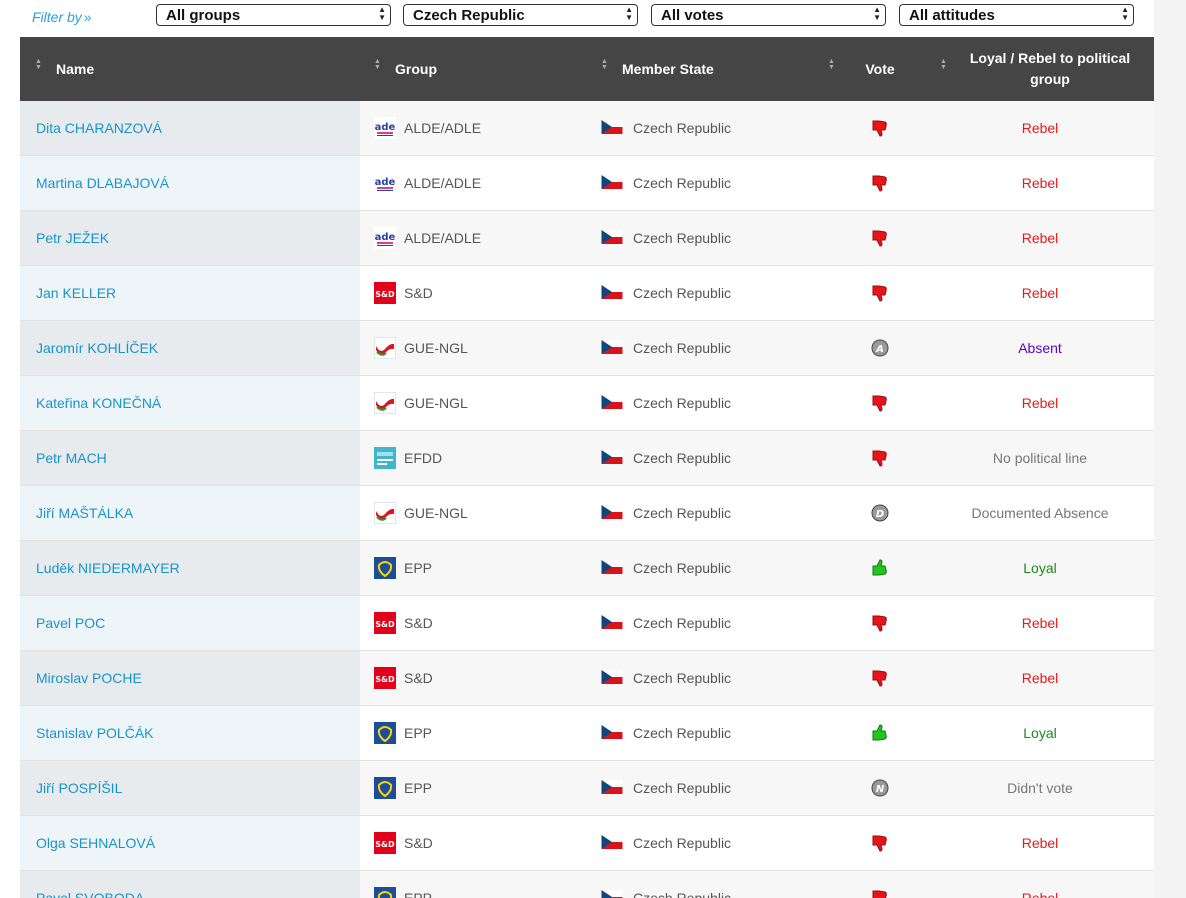  I want to click on mep-name-link: Pavel POC, so click(190, 623).